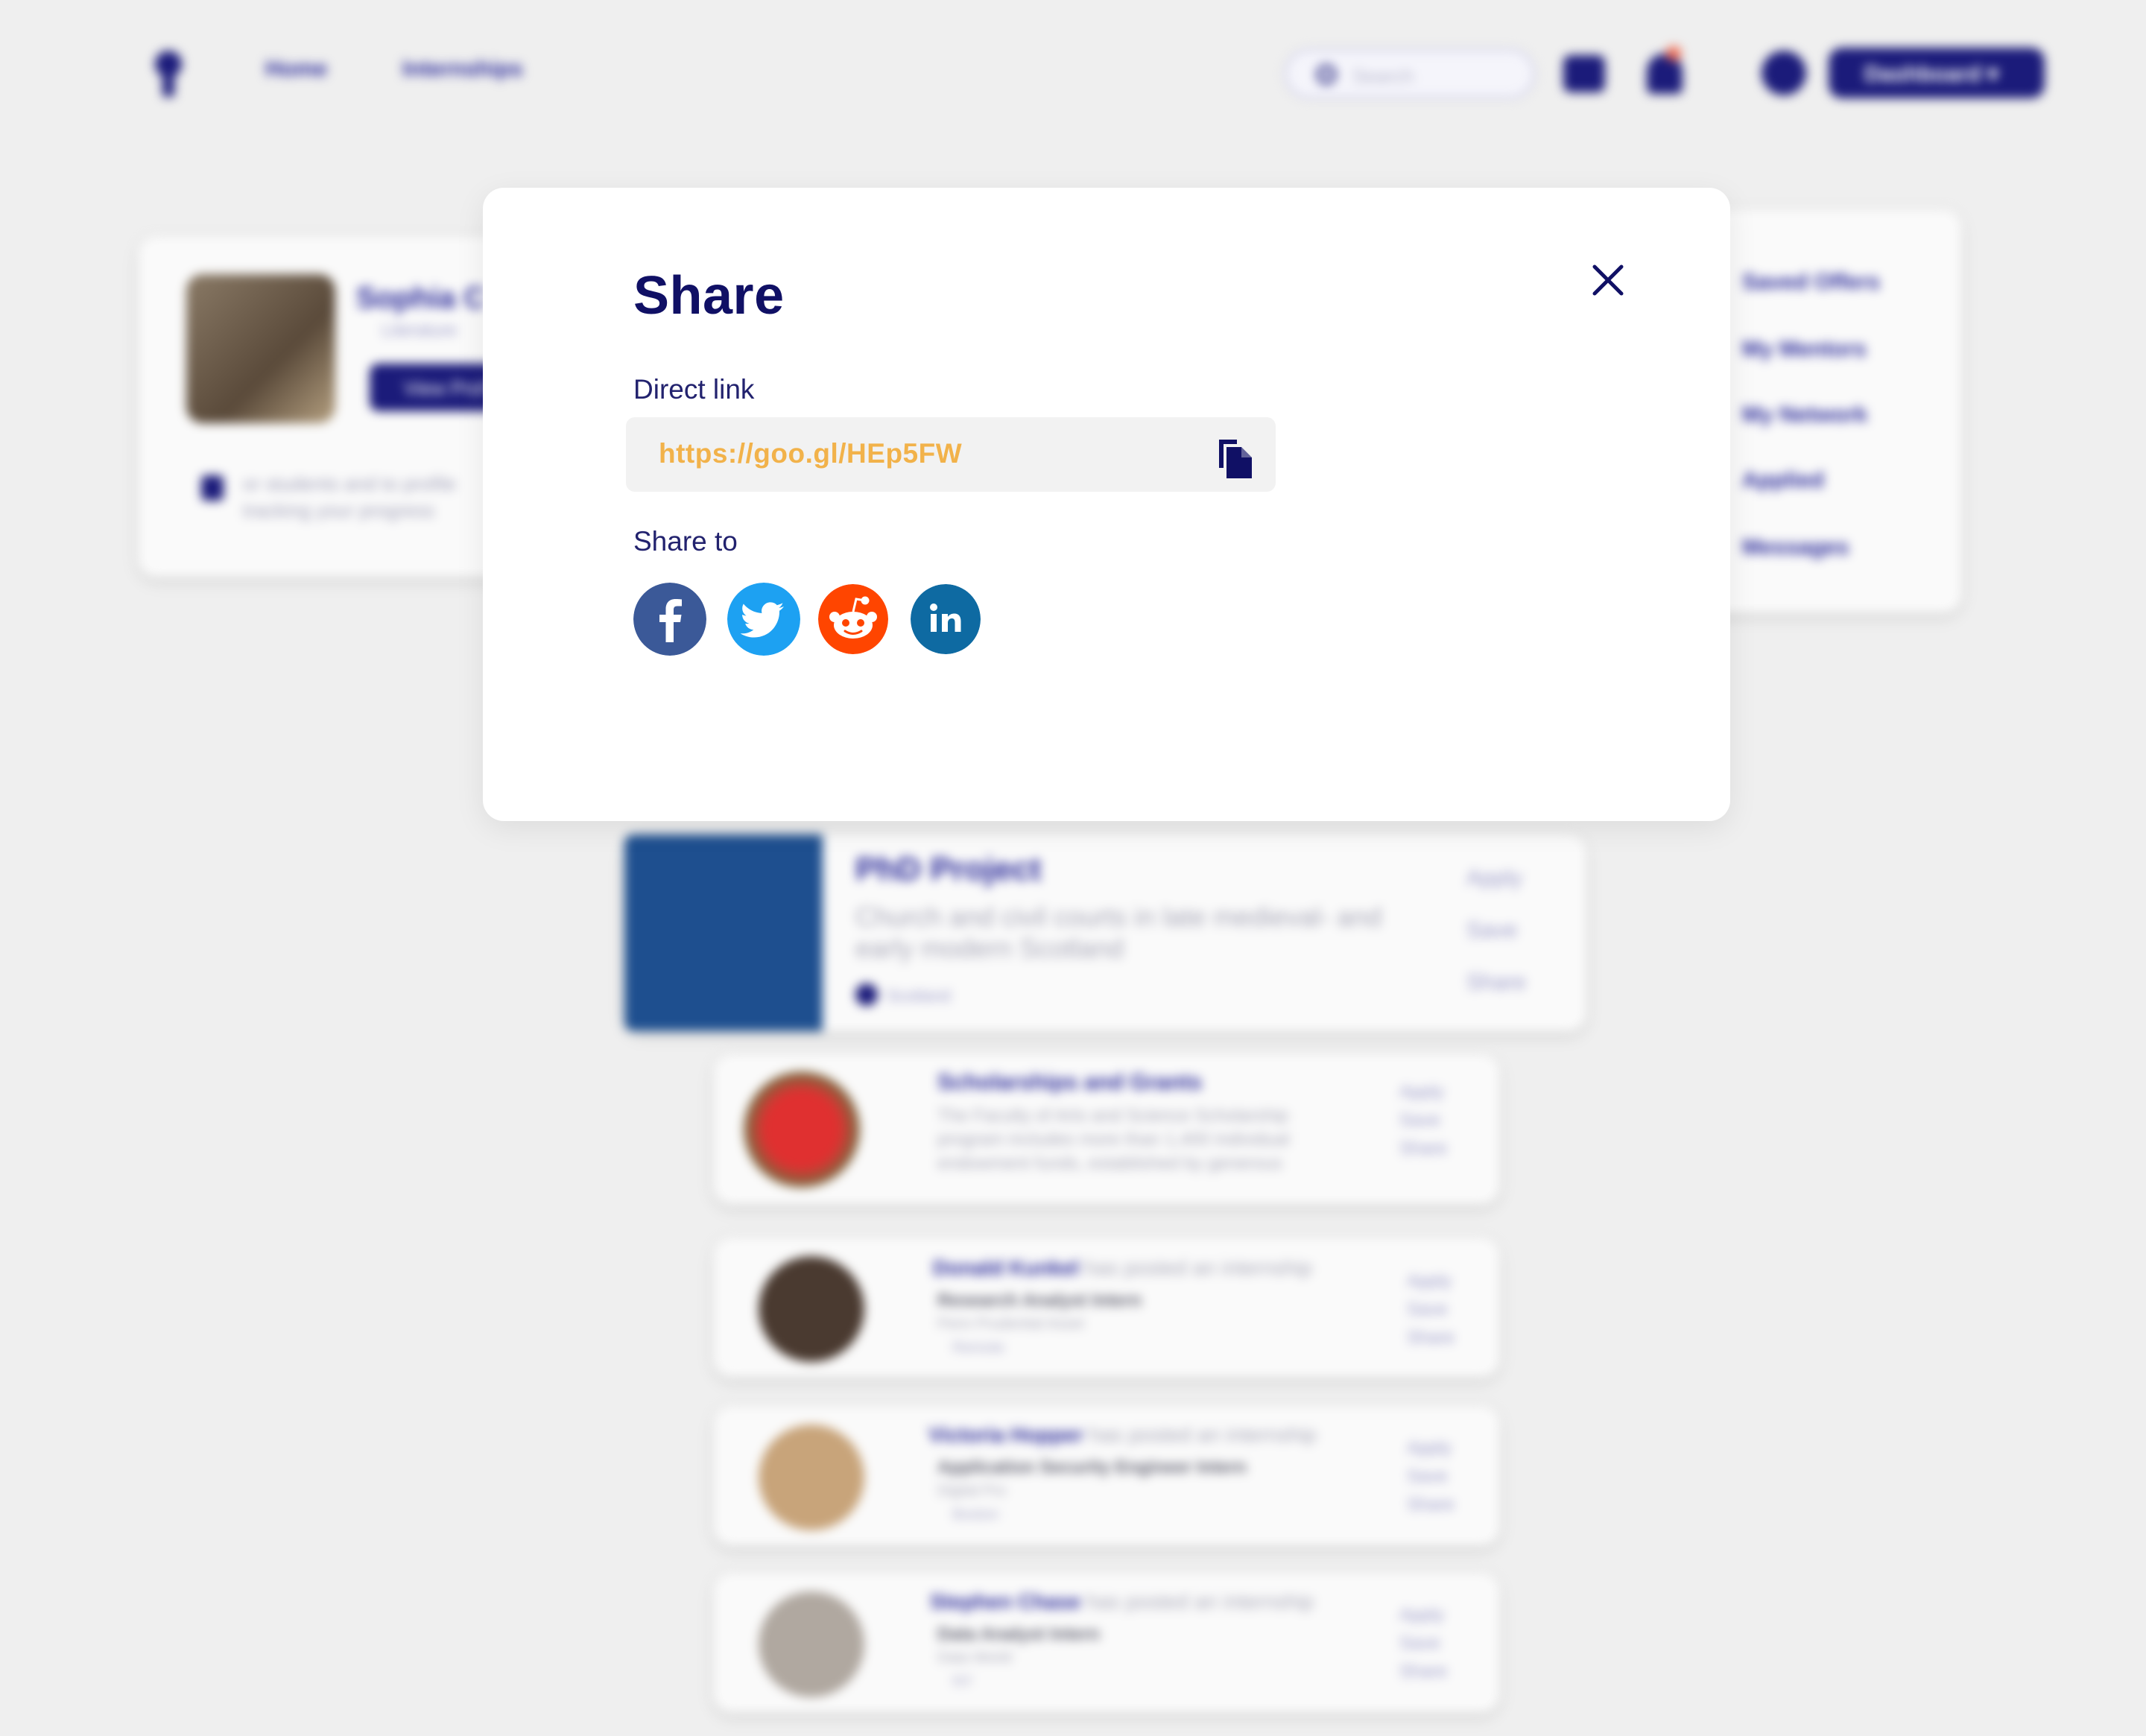 This screenshot has width=2146, height=1736. Describe the element at coordinates (1109, 1163) in the screenshot. I see `feed-desc-3: endowment funds, established by generous` at that location.